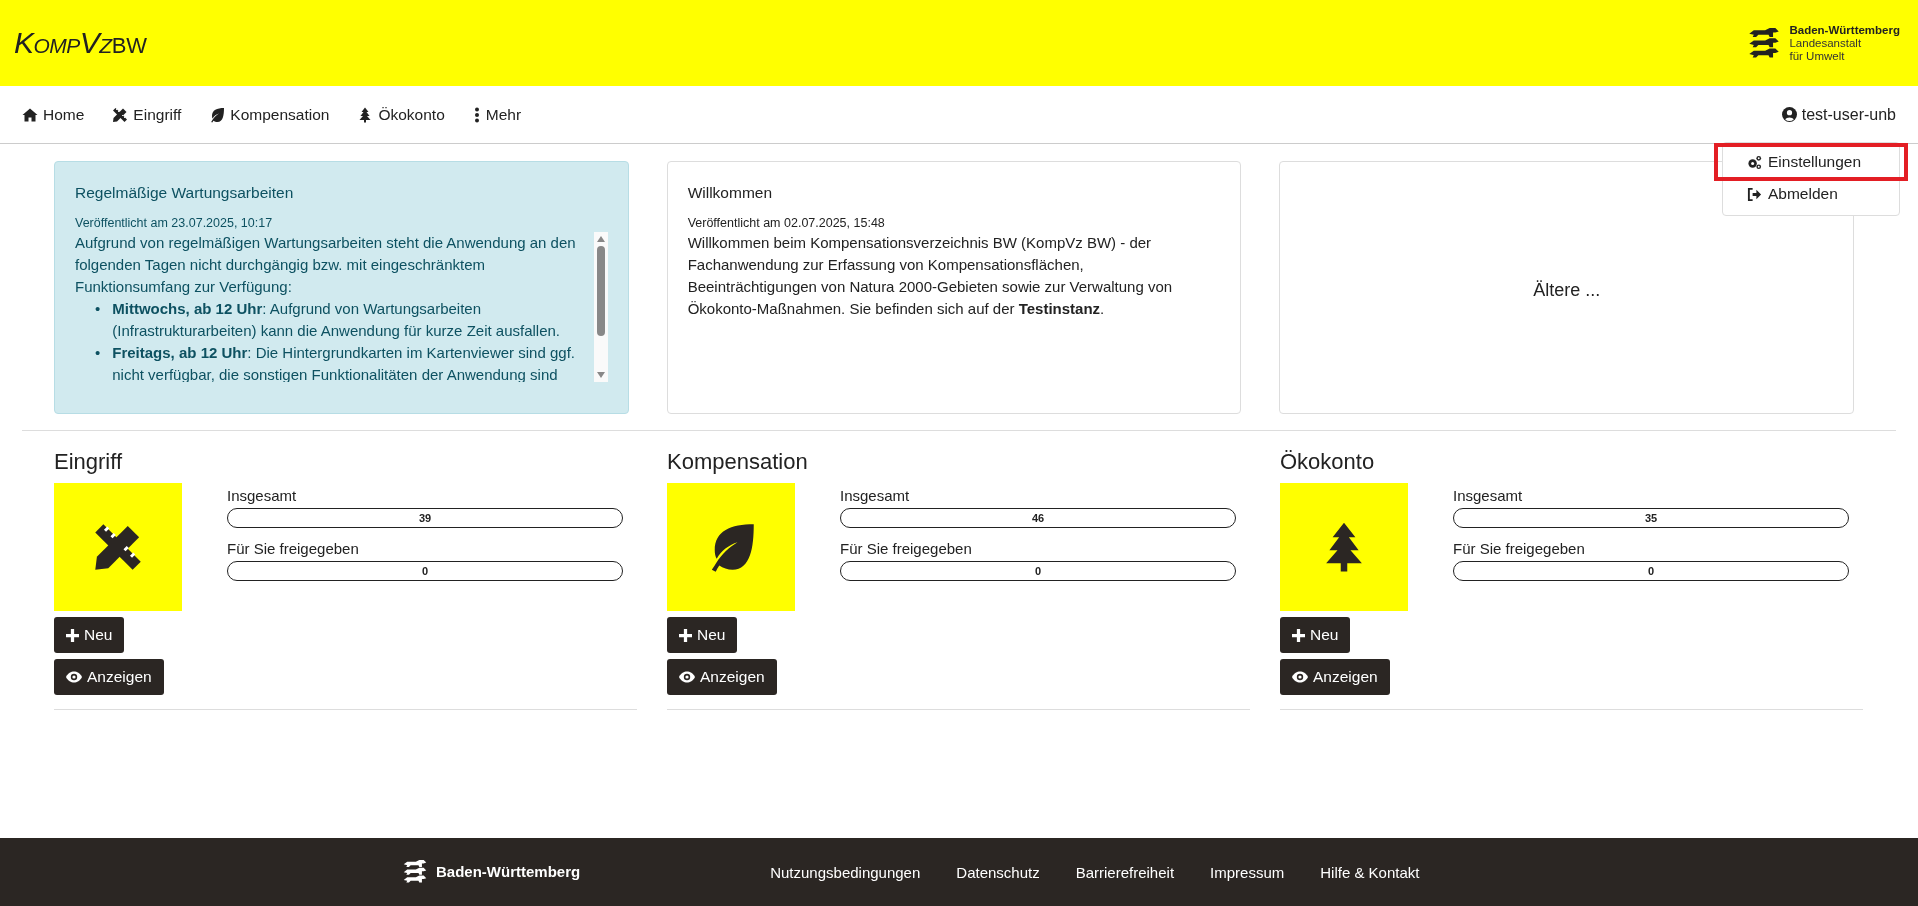  Describe the element at coordinates (269, 114) in the screenshot. I see `nav-link: Kompensation` at that location.